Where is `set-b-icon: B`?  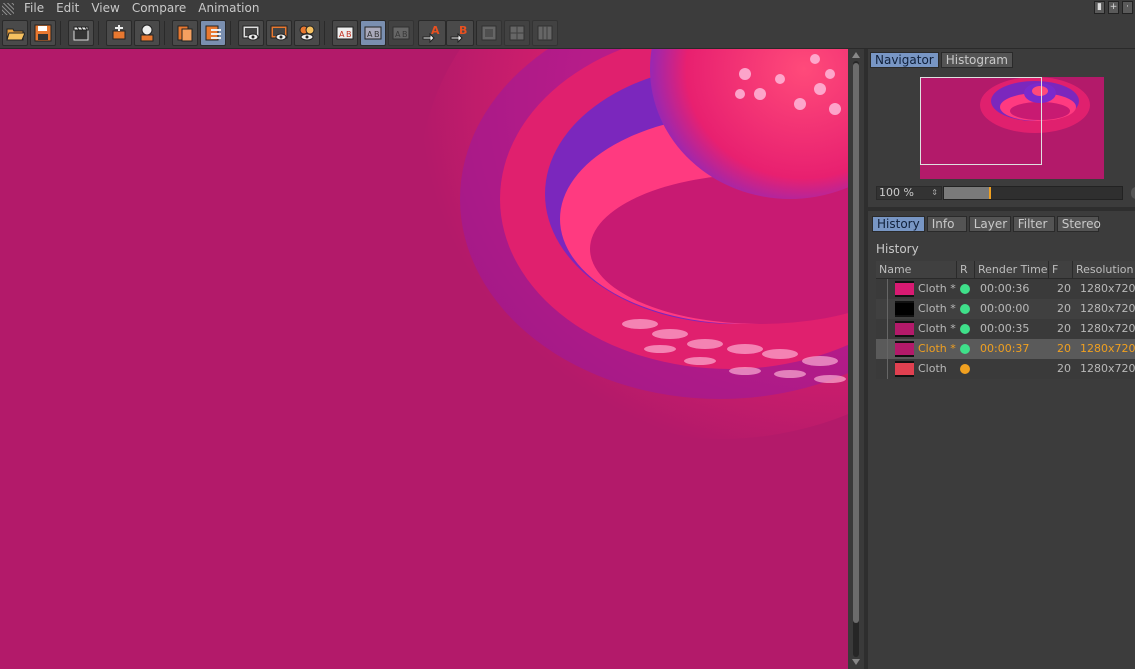 set-b-icon: B is located at coordinates (458, 33).